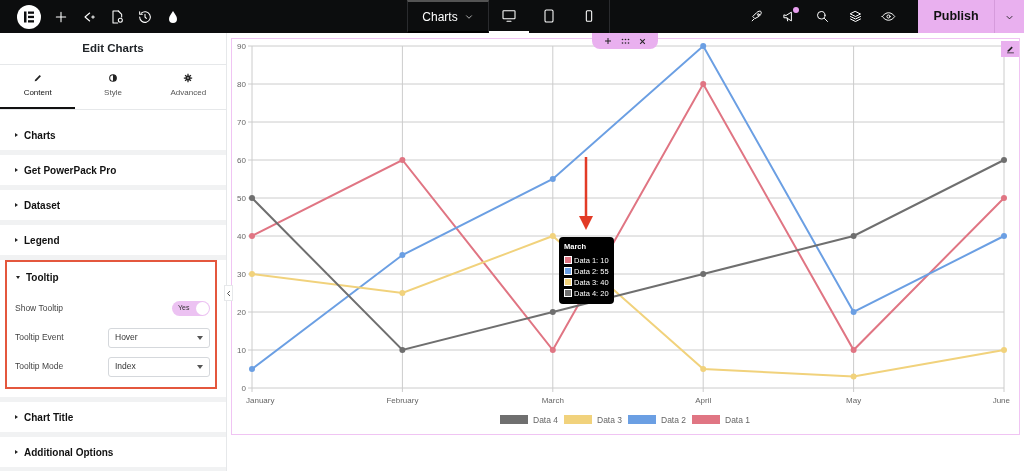 The height and width of the screenshot is (471, 1024). I want to click on plus-icon, so click(608, 41).